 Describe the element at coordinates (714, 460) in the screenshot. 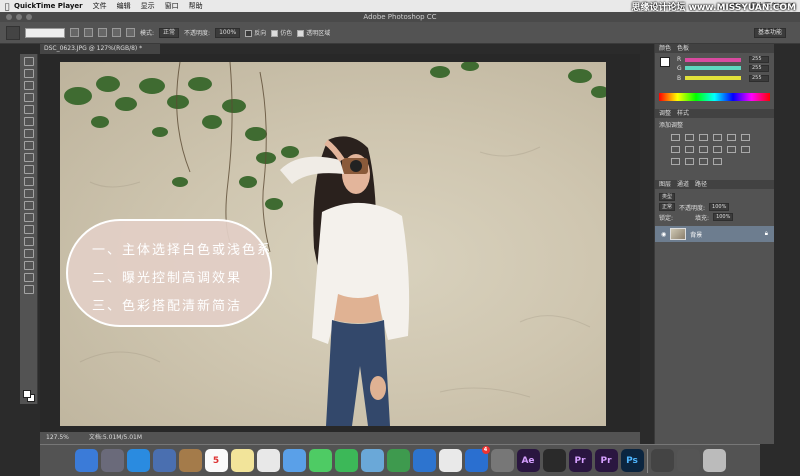

I see `trash-icon` at that location.